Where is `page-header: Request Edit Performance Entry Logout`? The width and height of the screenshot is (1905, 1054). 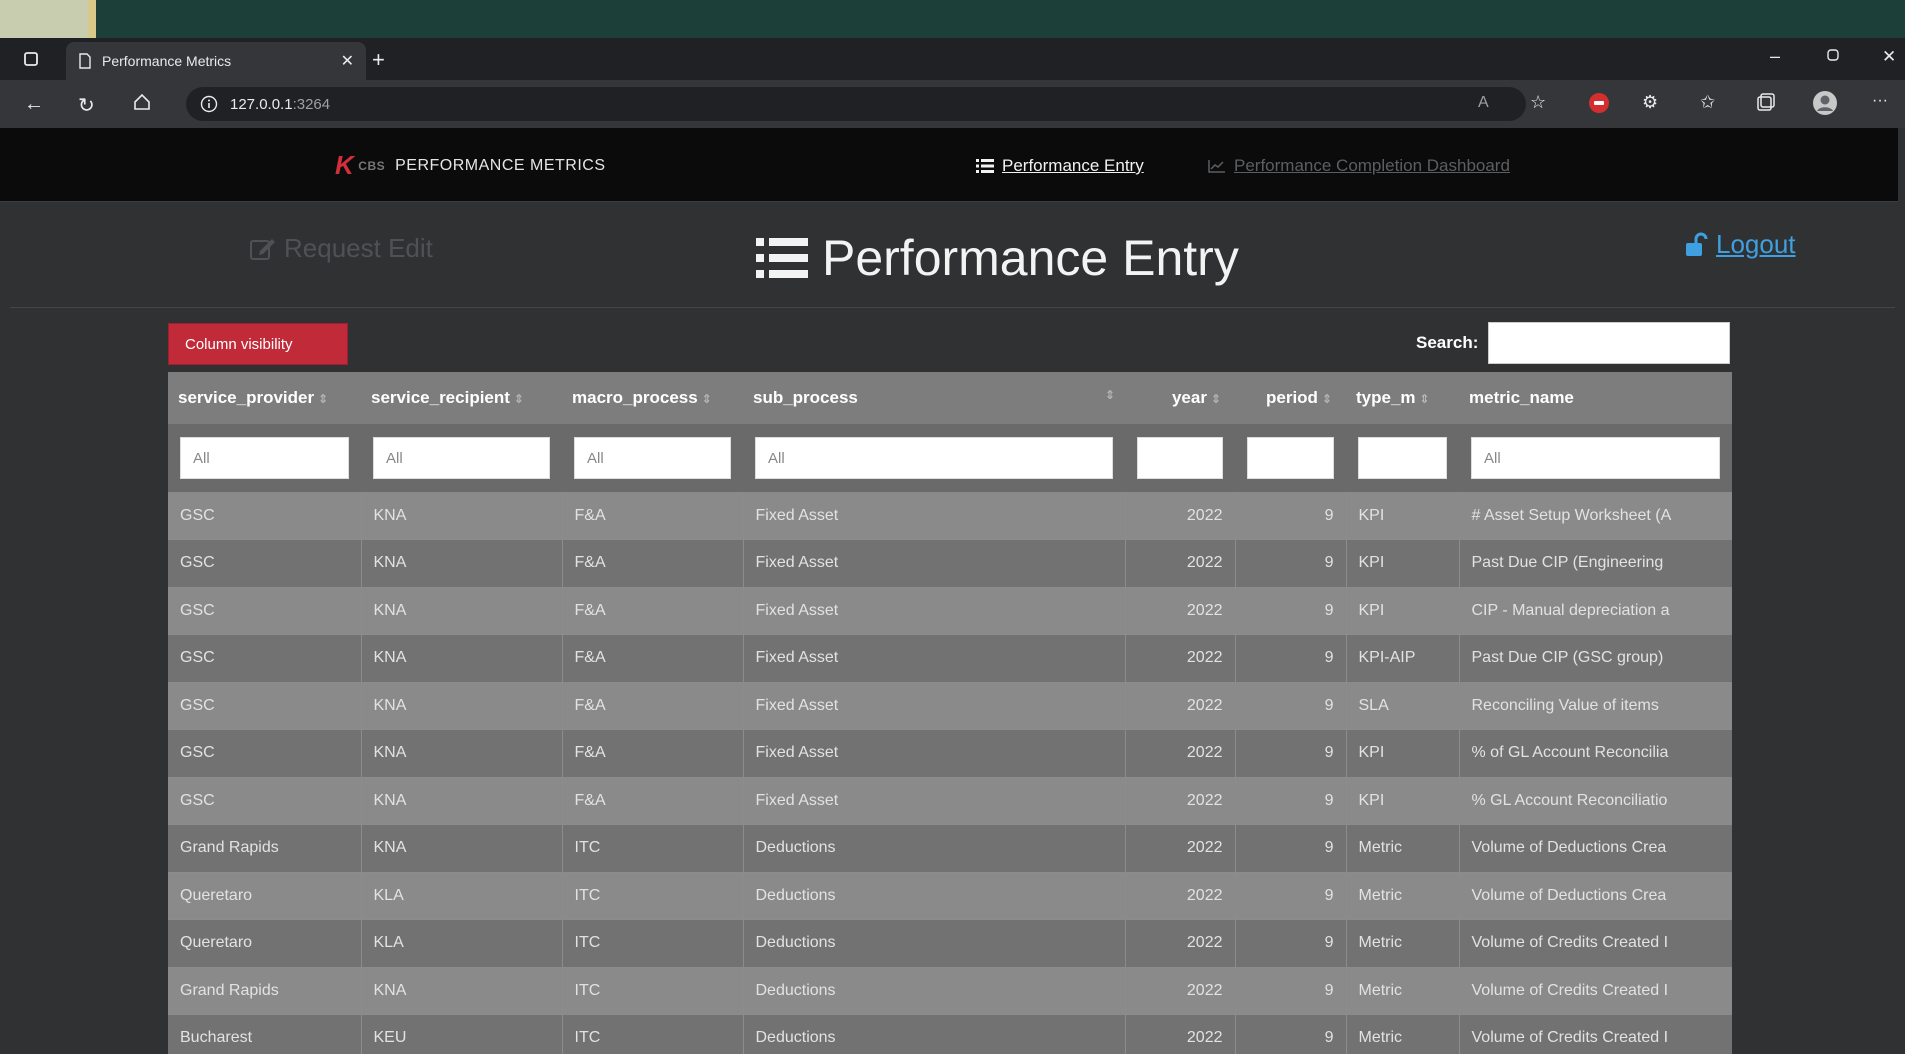 page-header: Request Edit Performance Entry Logout is located at coordinates (952, 255).